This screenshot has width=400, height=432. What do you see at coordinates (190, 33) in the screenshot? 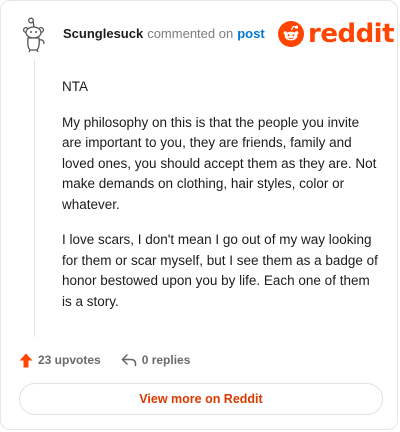
I see `commented-on-text: commented on` at bounding box center [190, 33].